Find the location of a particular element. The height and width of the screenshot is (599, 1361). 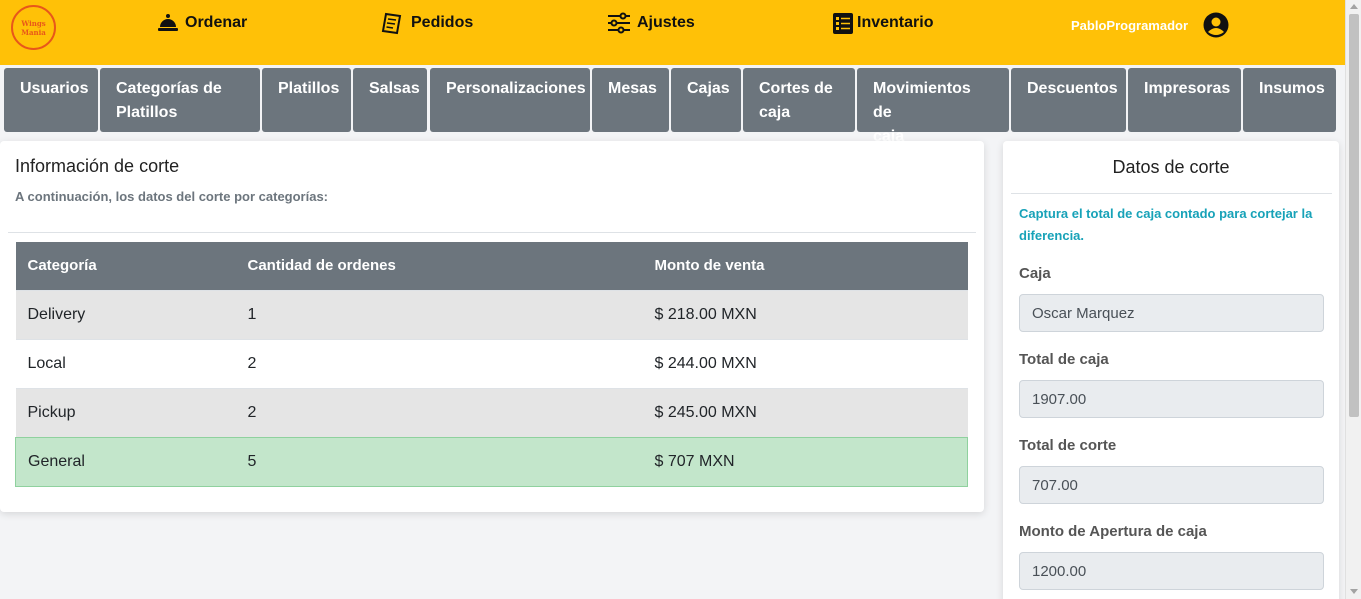

scroll-down-icon is located at coordinates (1354, 591).